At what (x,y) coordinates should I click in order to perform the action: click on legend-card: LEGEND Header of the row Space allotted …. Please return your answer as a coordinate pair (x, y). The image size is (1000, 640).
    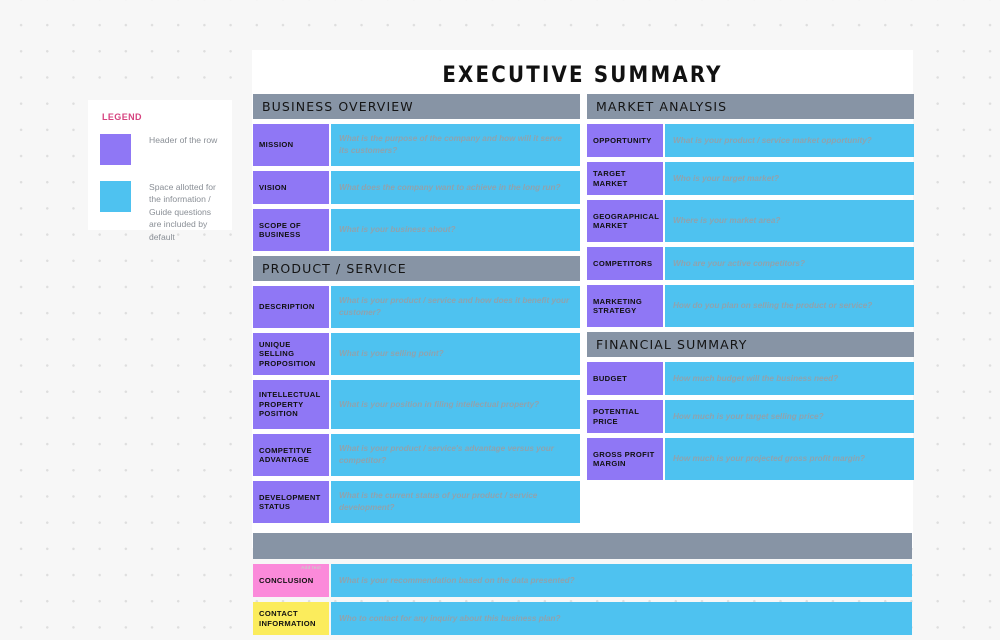
    Looking at the image, I should click on (160, 171).